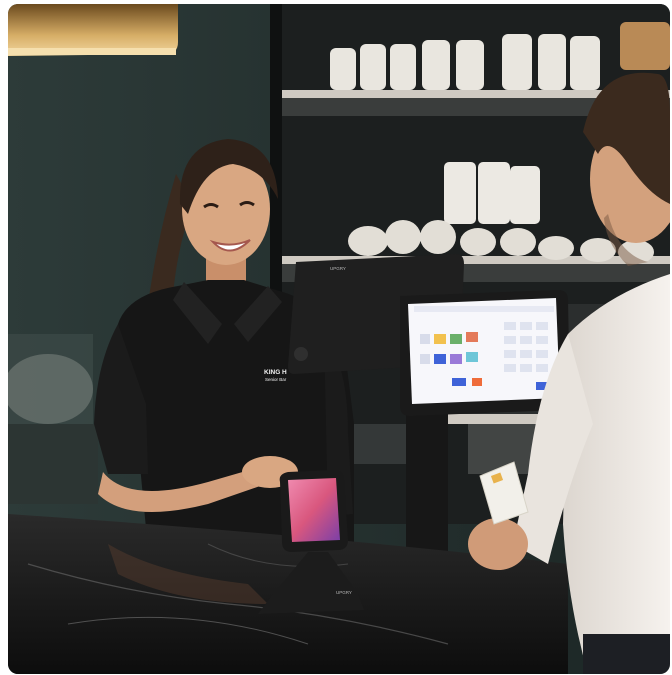 This screenshot has height=675, width=672. Describe the element at coordinates (344, 592) in the screenshot. I see `brand-mark-reader: UPGRY` at that location.